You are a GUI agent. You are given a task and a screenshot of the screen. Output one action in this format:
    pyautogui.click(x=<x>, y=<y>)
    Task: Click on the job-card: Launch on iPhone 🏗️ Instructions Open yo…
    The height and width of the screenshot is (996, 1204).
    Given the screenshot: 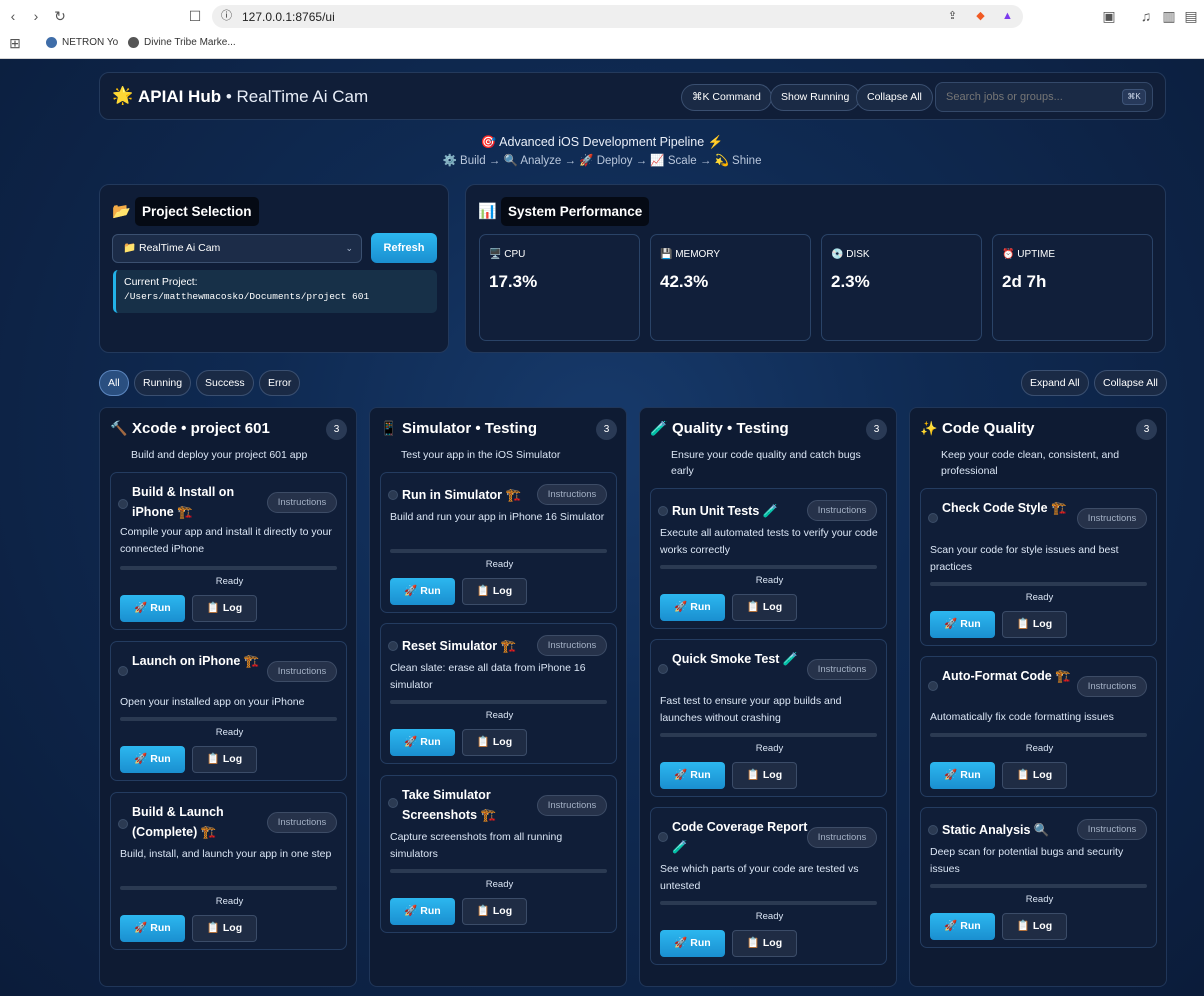 What is the action you would take?
    pyautogui.click(x=228, y=711)
    